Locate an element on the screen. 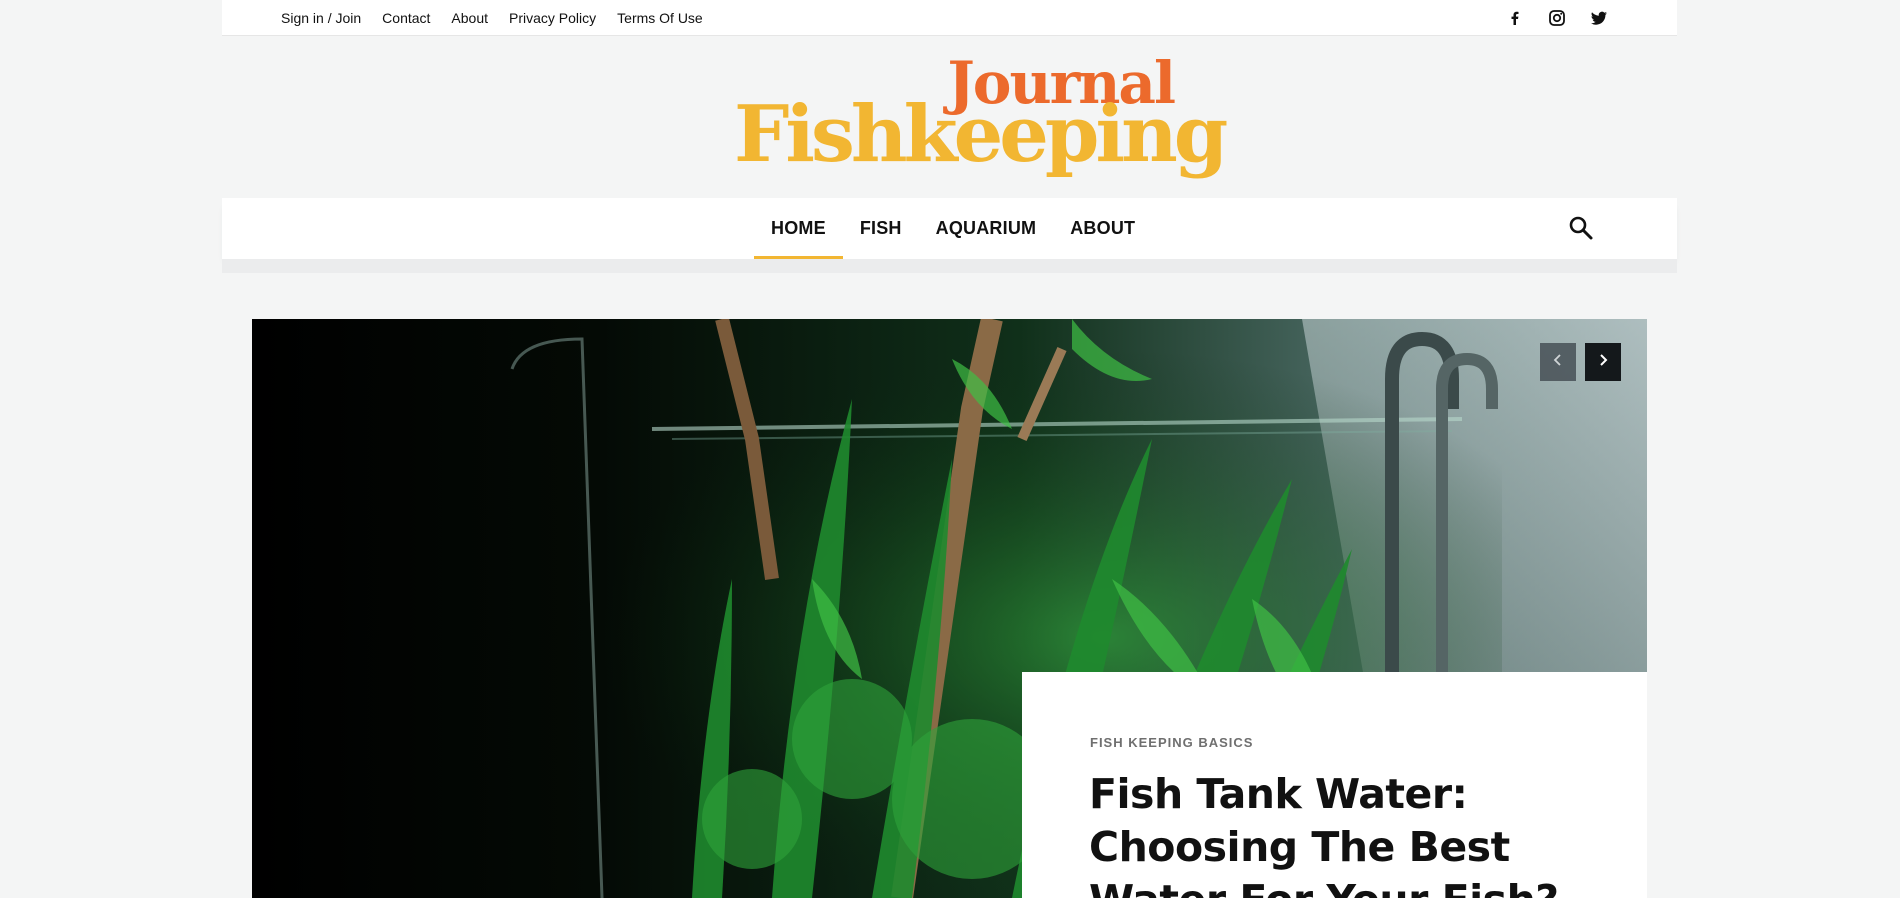 This screenshot has height=898, width=1900. instagram-icon is located at coordinates (1557, 18).